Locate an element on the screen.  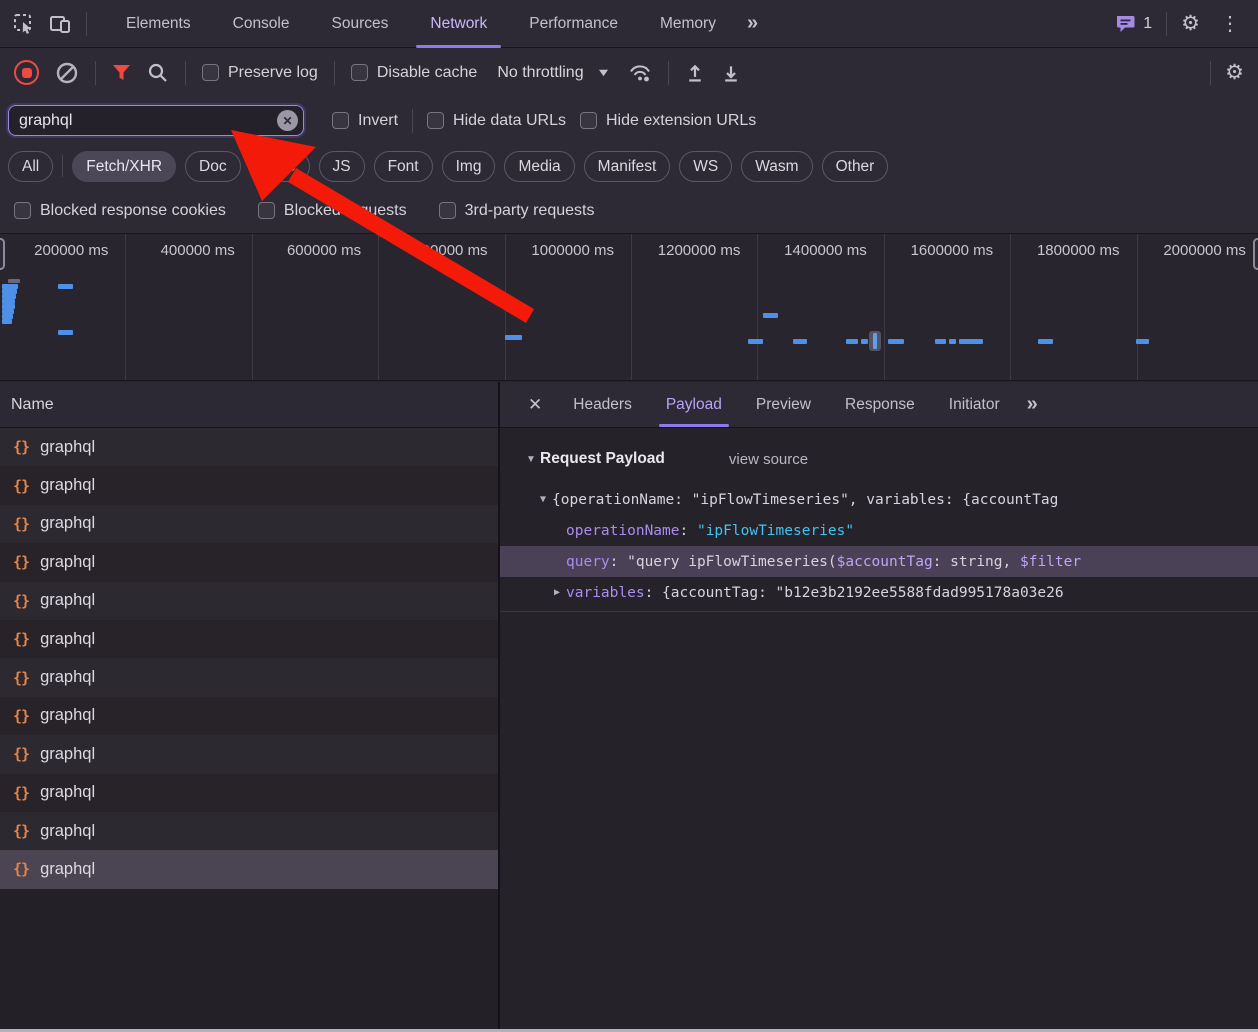
issues-count: 1 is located at coordinates (1148, 23).